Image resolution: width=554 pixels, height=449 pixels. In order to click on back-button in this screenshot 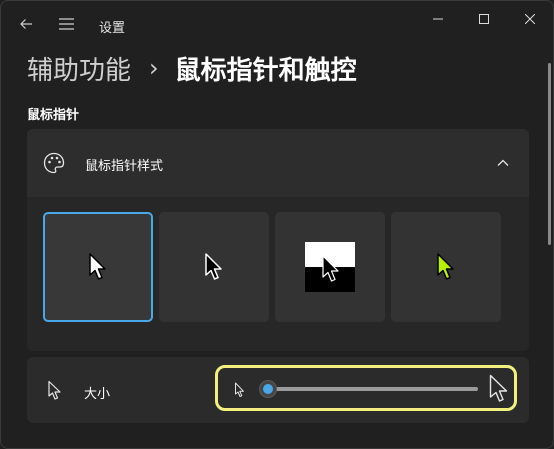, I will do `click(26, 24)`.